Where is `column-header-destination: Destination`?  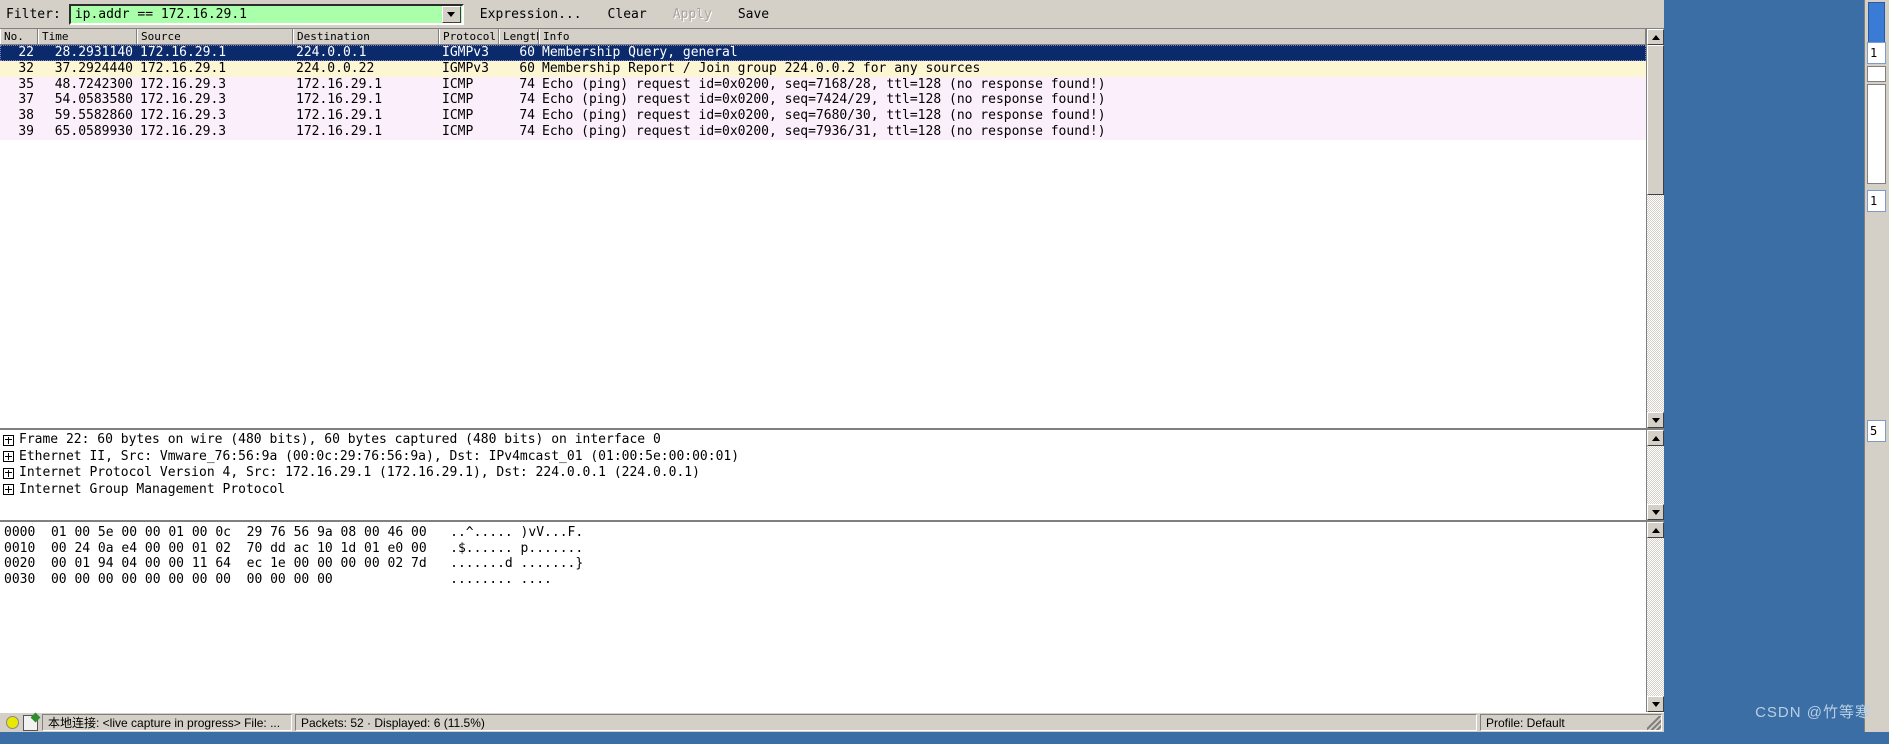
column-header-destination: Destination is located at coordinates (366, 36).